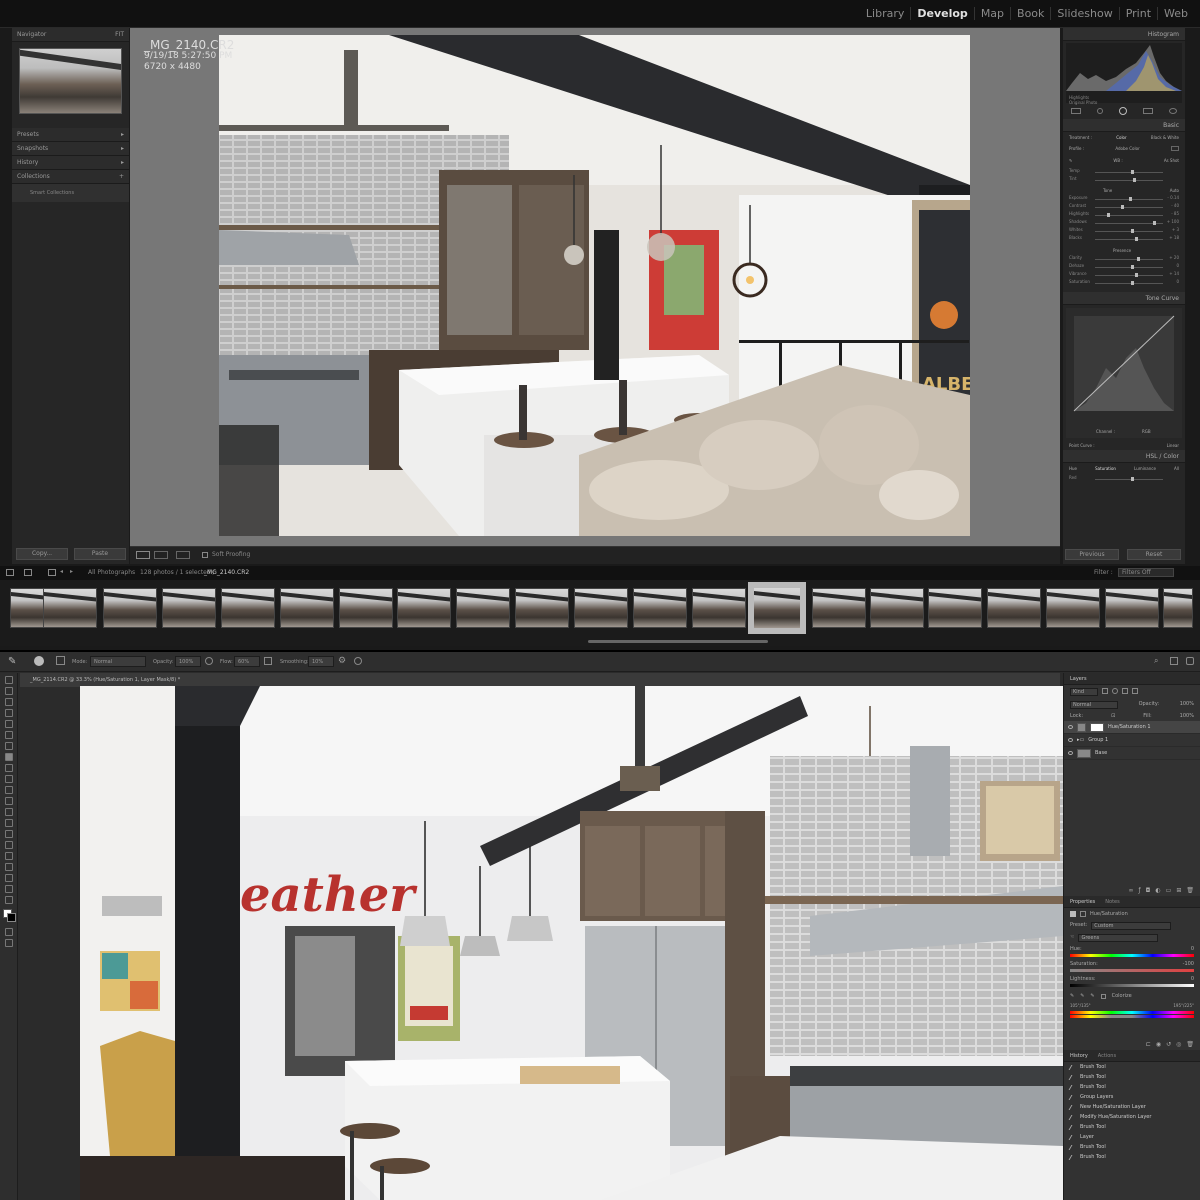  I want to click on search-icon: ⌕, so click(1156, 661).